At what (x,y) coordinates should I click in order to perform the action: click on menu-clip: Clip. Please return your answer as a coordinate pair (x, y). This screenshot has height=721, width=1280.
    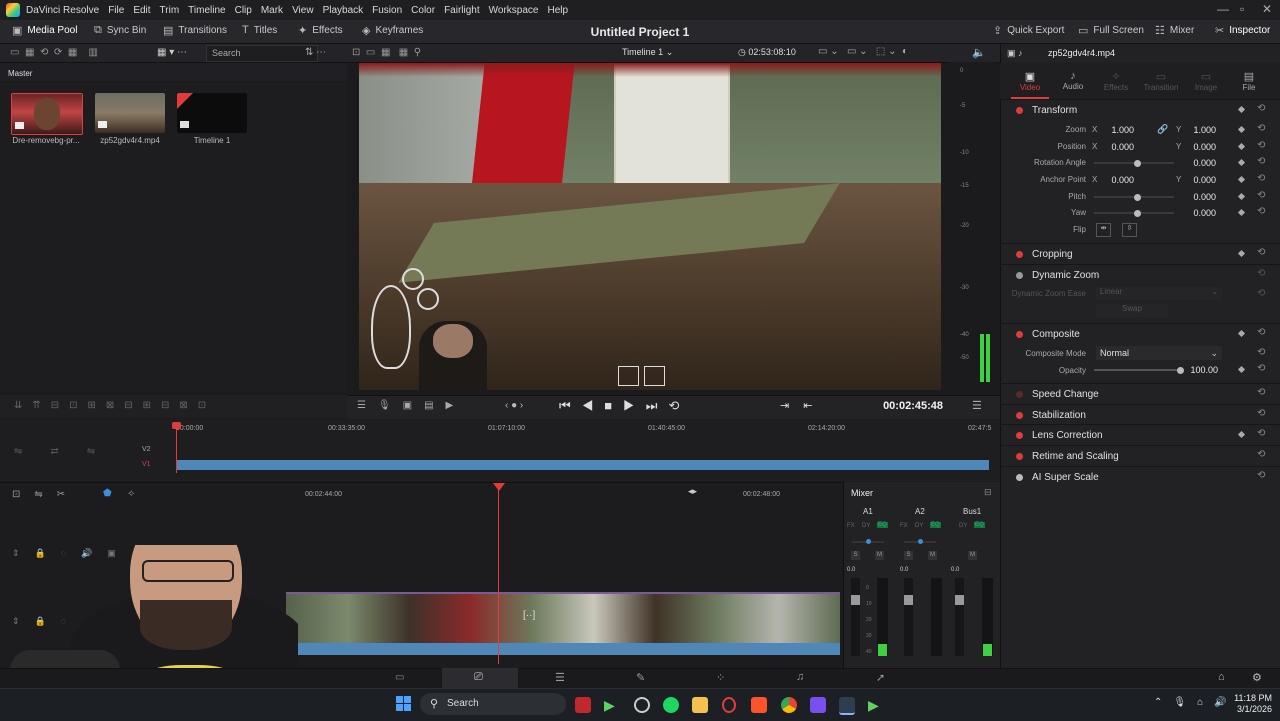
    Looking at the image, I should click on (243, 10).